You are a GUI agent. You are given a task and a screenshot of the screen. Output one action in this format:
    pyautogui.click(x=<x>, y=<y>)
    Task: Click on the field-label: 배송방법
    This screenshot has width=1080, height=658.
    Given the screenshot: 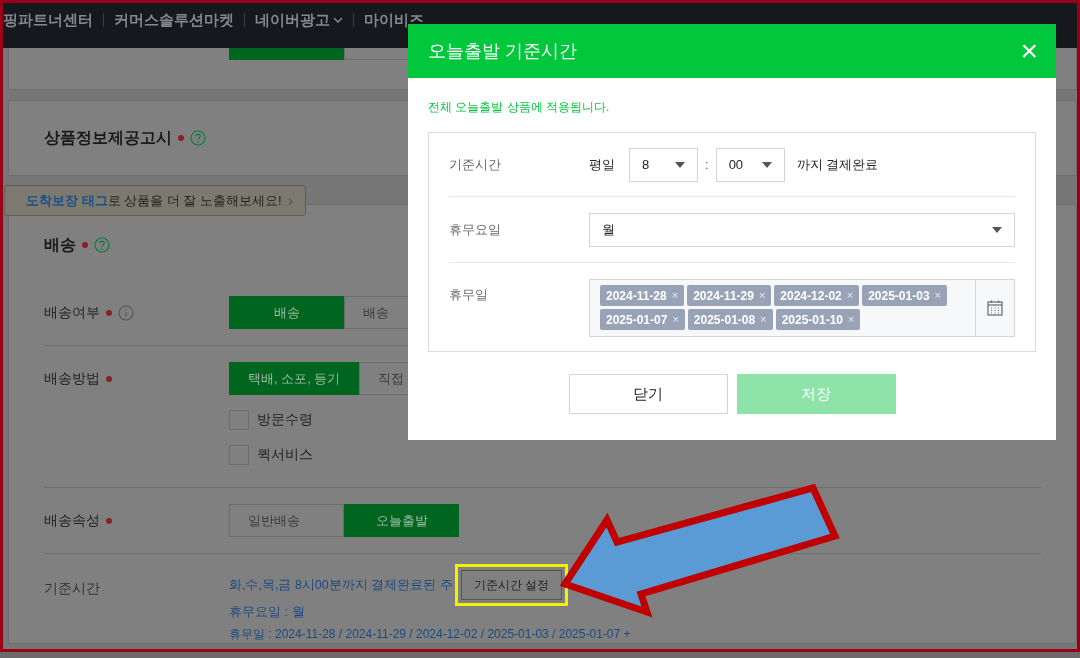 What is the action you would take?
    pyautogui.click(x=72, y=378)
    